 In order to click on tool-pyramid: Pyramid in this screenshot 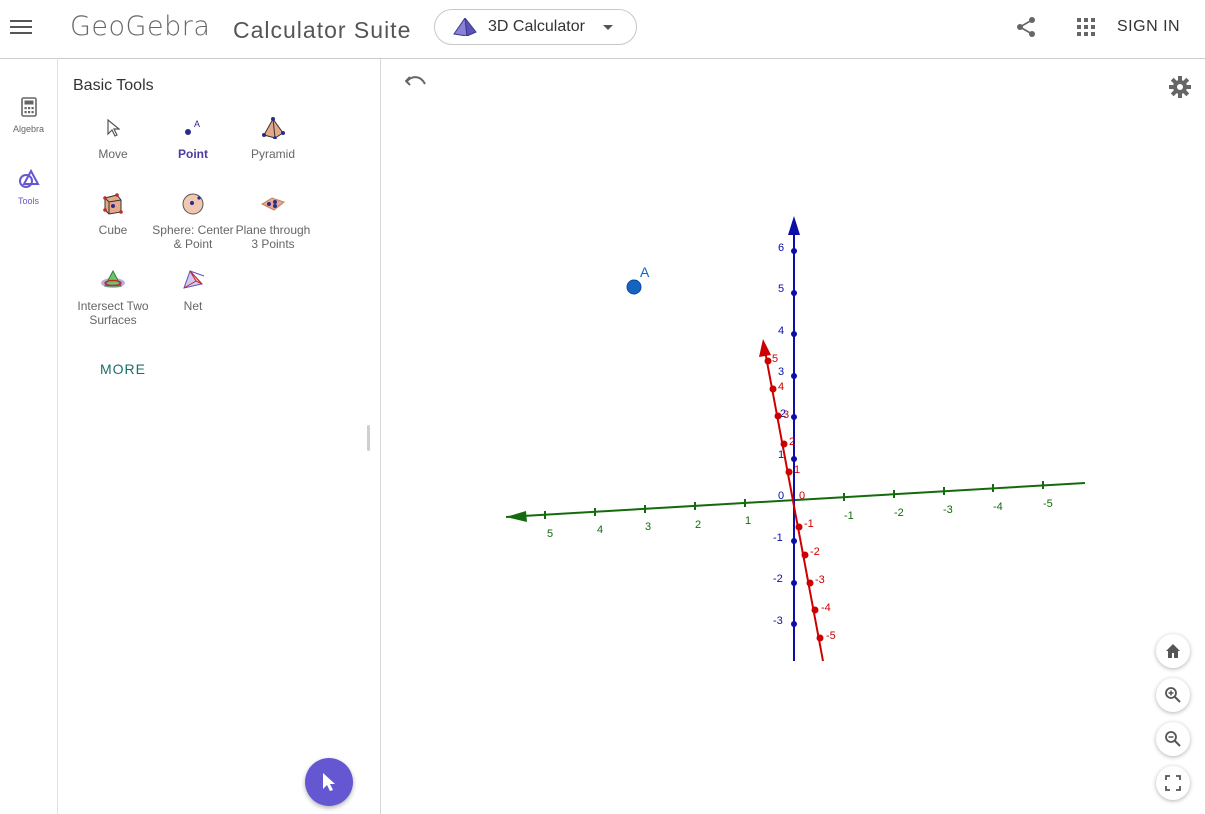, I will do `click(273, 138)`.